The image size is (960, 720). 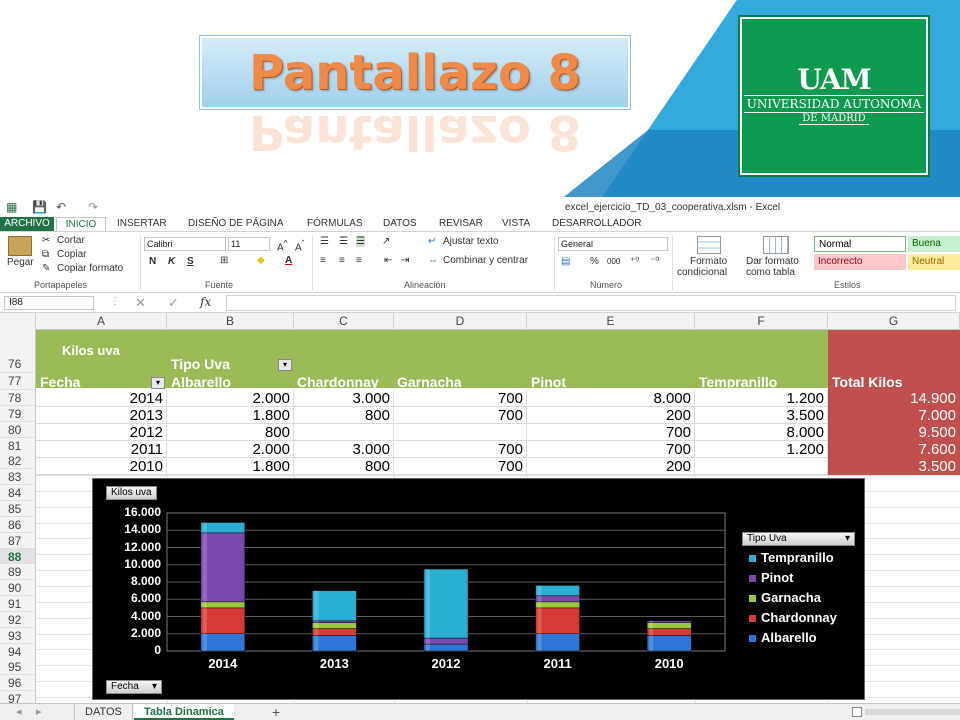 I want to click on bar-pinot-2010, so click(x=669, y=621).